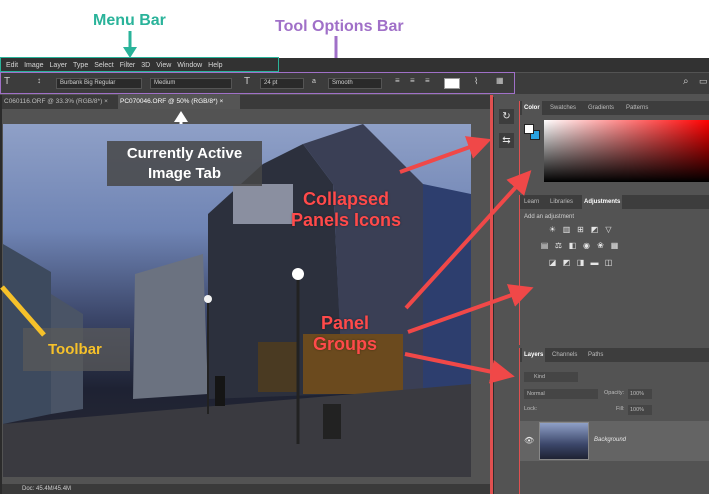 The image size is (709, 494). Describe the element at coordinates (468, 240) in the screenshot. I see `arrow-panel-color` at that location.